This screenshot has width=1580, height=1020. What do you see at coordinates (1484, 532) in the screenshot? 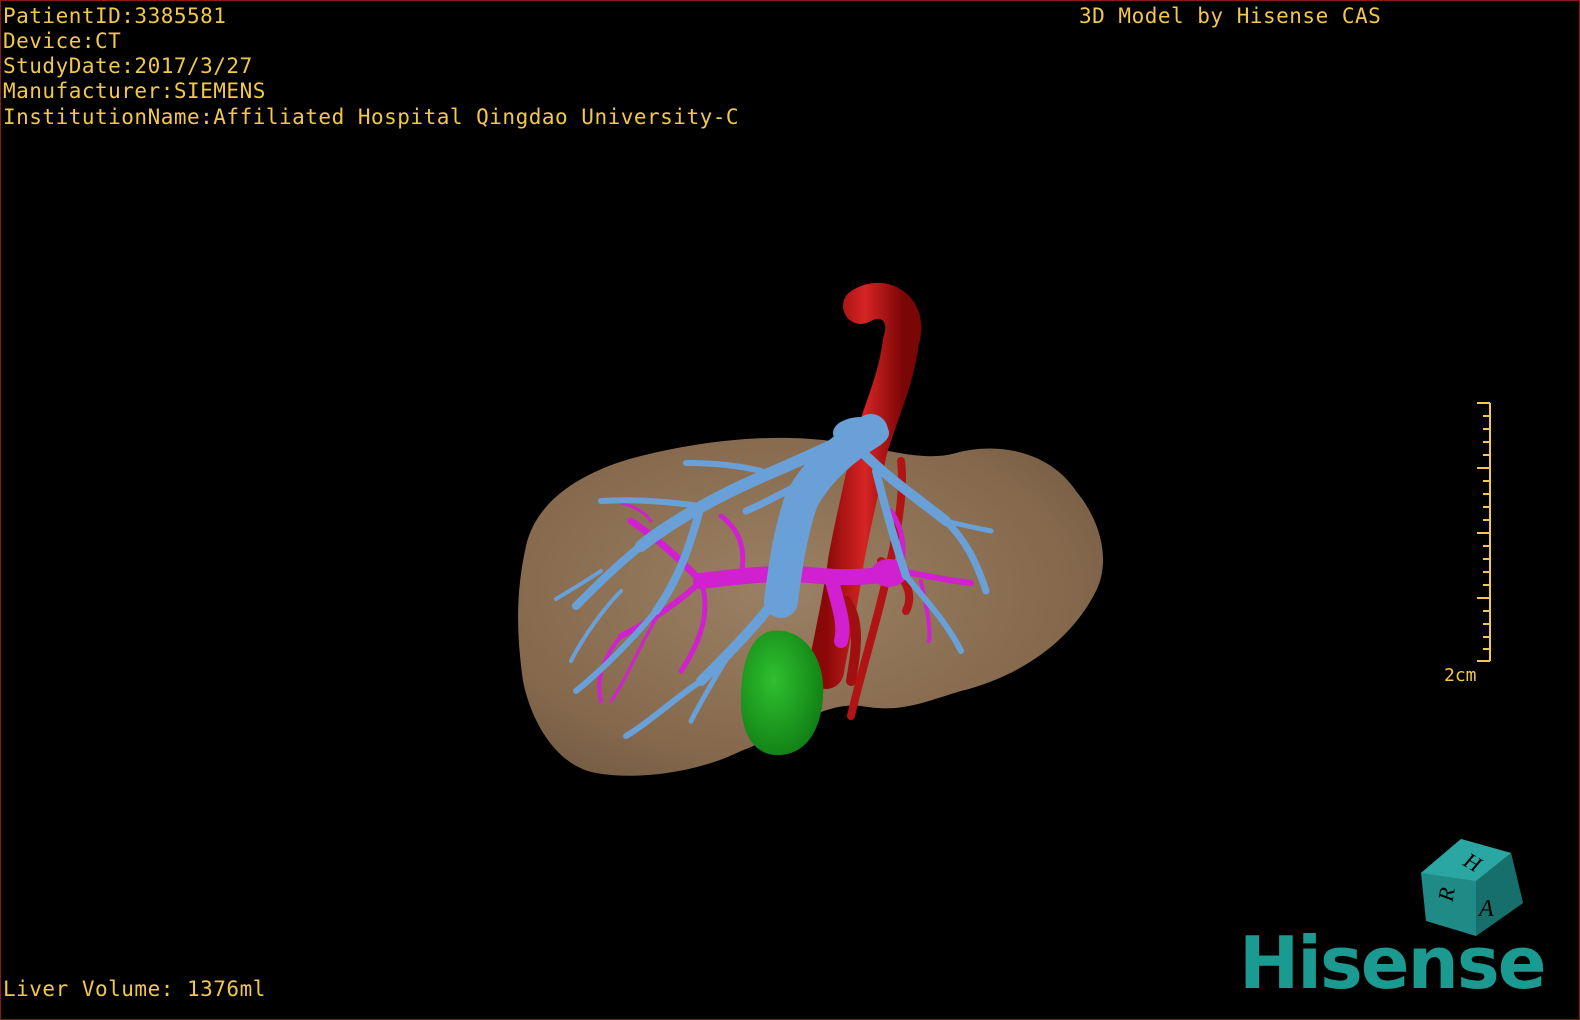
I see `scale-bar` at bounding box center [1484, 532].